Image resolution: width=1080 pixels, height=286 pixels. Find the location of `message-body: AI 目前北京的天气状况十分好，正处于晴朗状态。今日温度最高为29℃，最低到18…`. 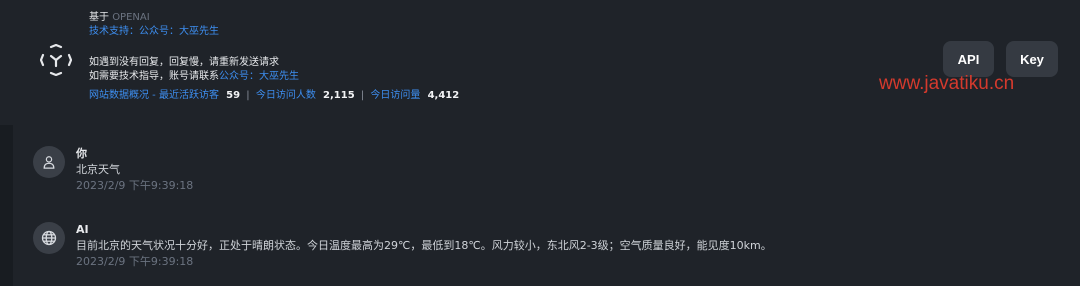

message-body: AI 目前北京的天气状况十分好，正处于晴朗状态。今日温度最高为29℃，最低到18… is located at coordinates (424, 246).